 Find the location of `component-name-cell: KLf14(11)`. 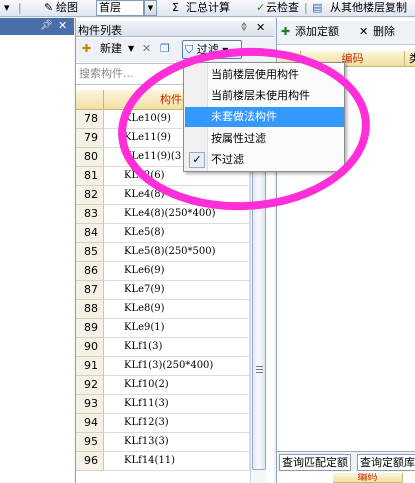

component-name-cell: KLf14(11) is located at coordinates (177, 461).